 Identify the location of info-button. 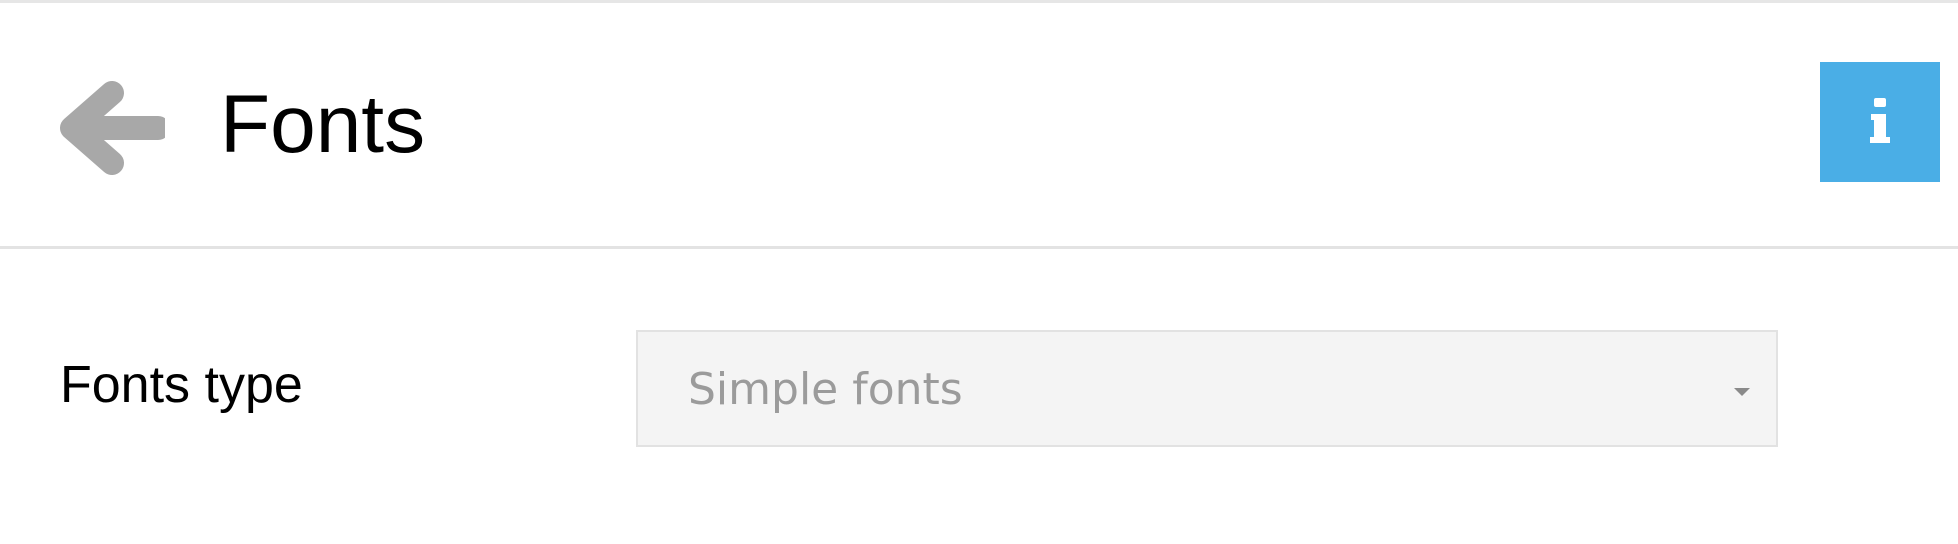
(1880, 122).